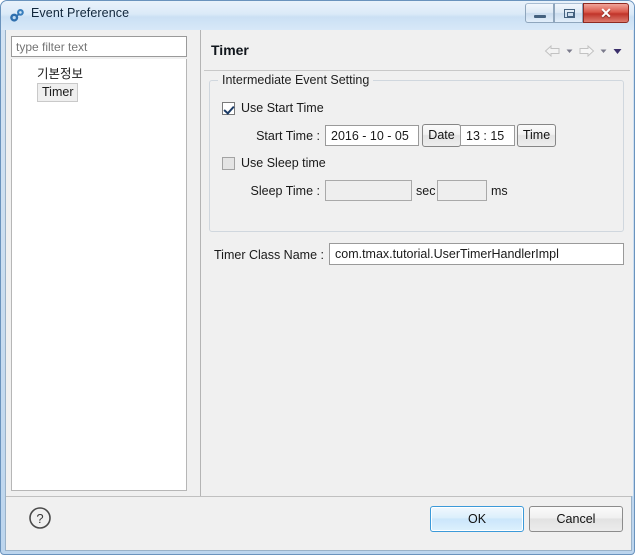  Describe the element at coordinates (569, 51) in the screenshot. I see `back-dropdown-chevron-down-icon` at that location.